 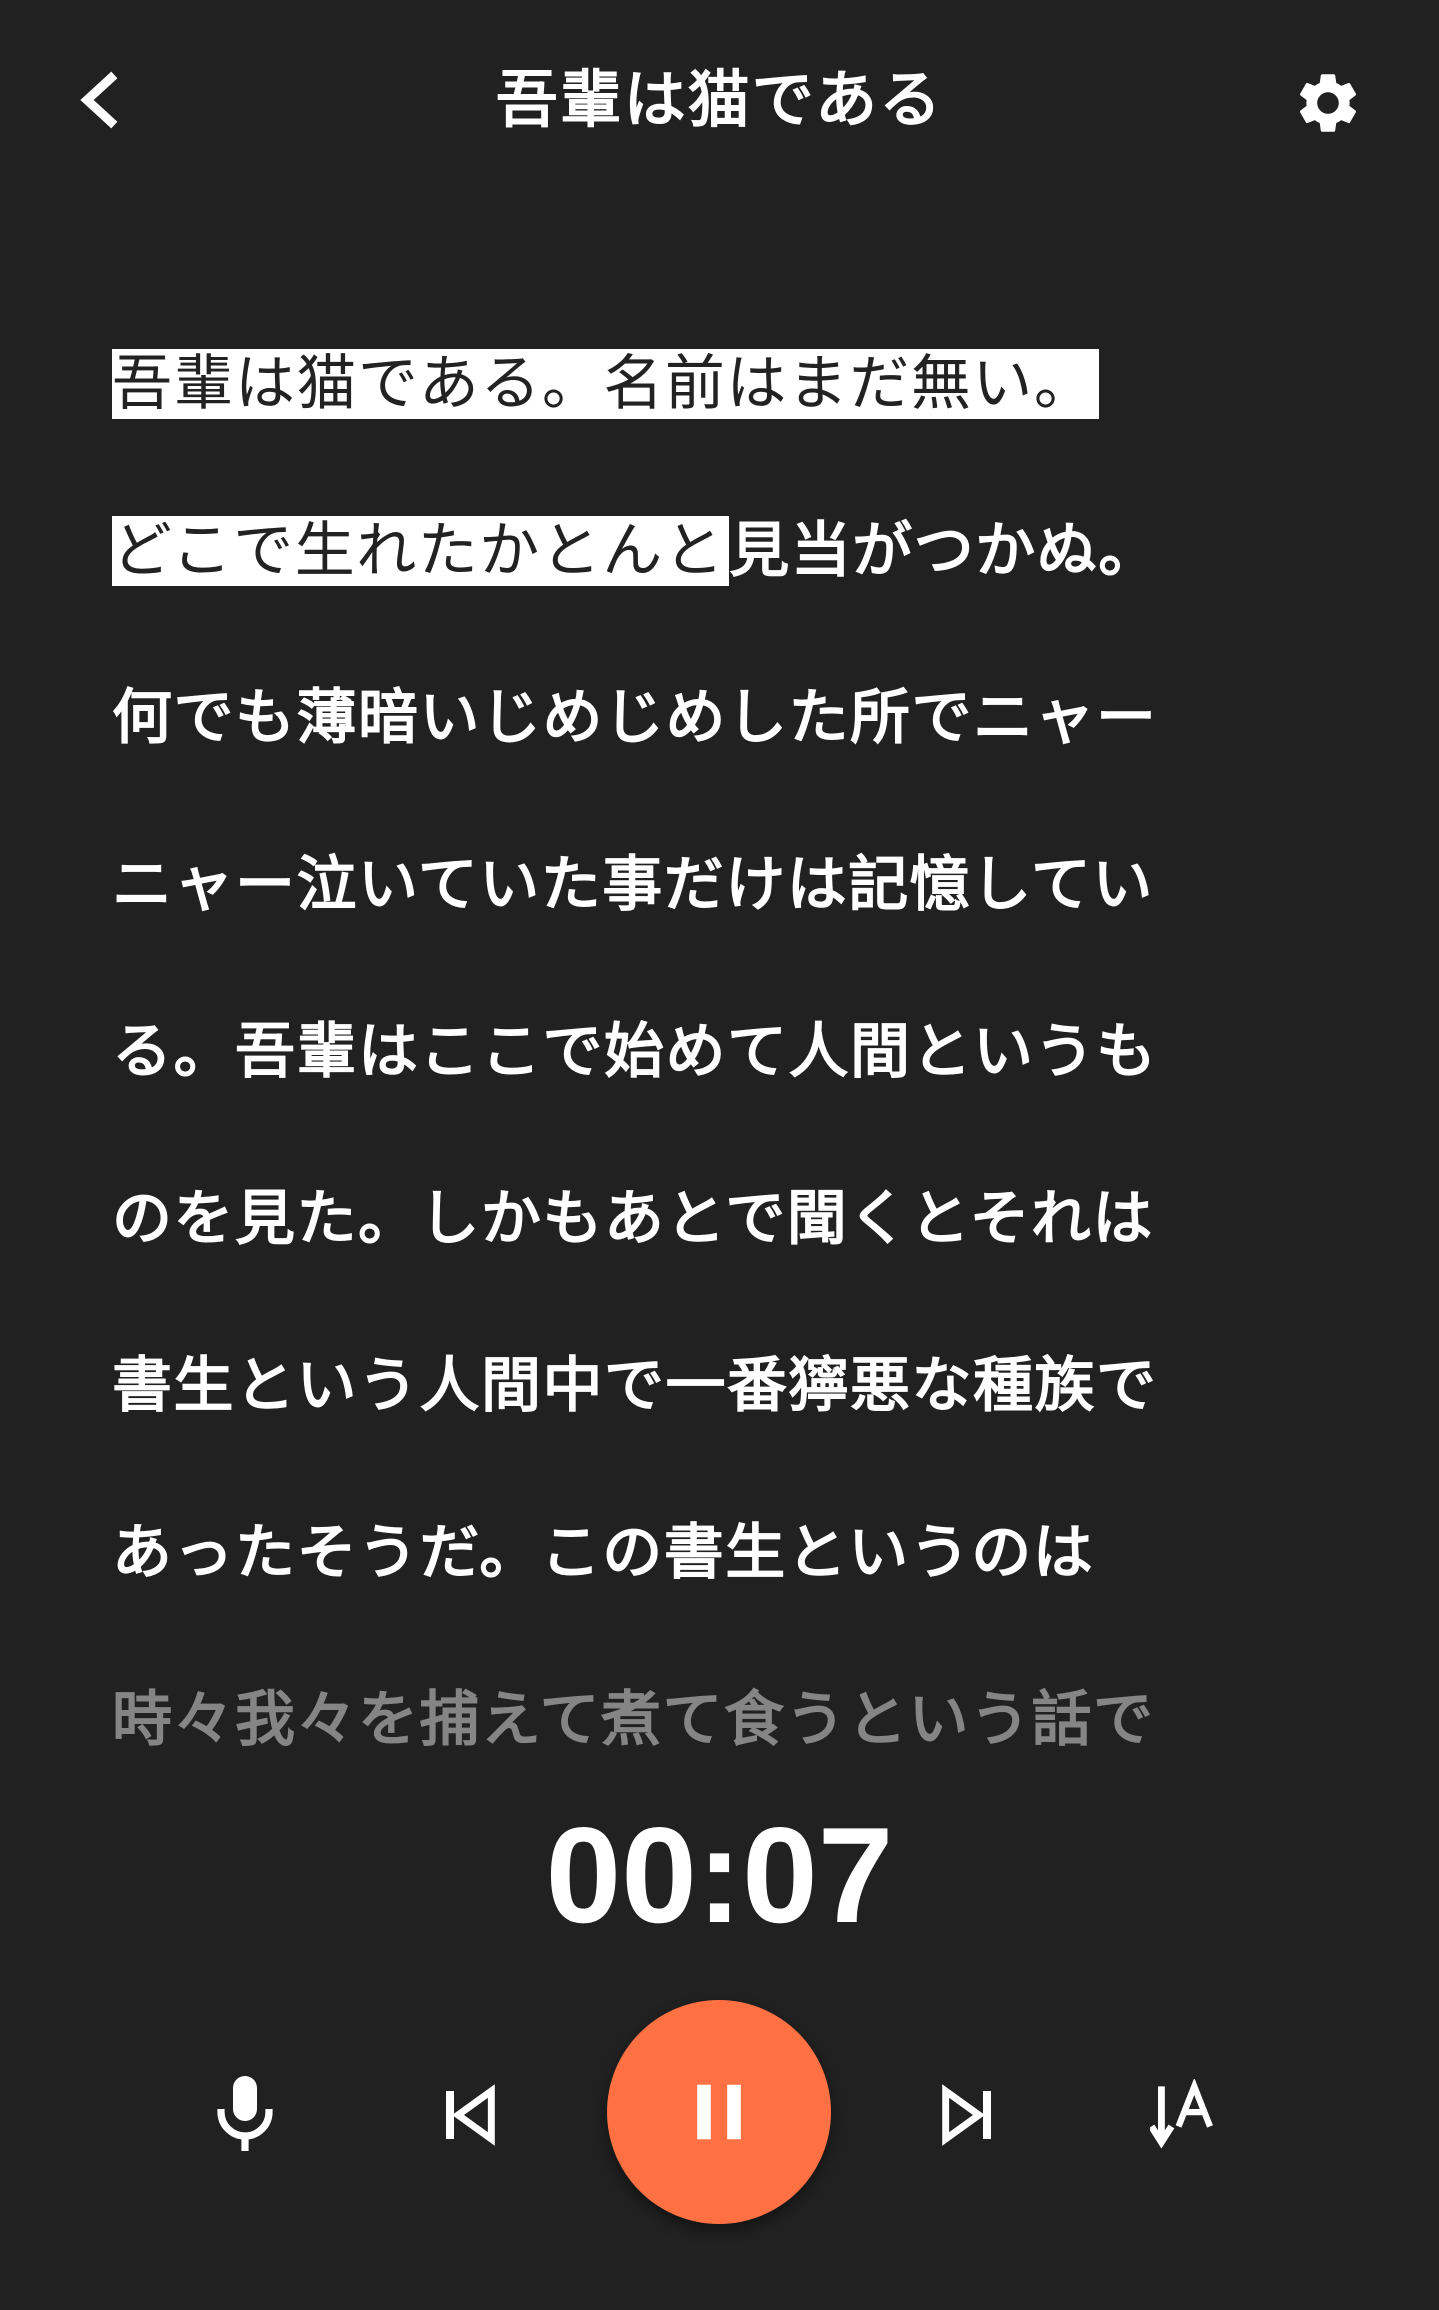 I want to click on gear-icon, so click(x=1328, y=103).